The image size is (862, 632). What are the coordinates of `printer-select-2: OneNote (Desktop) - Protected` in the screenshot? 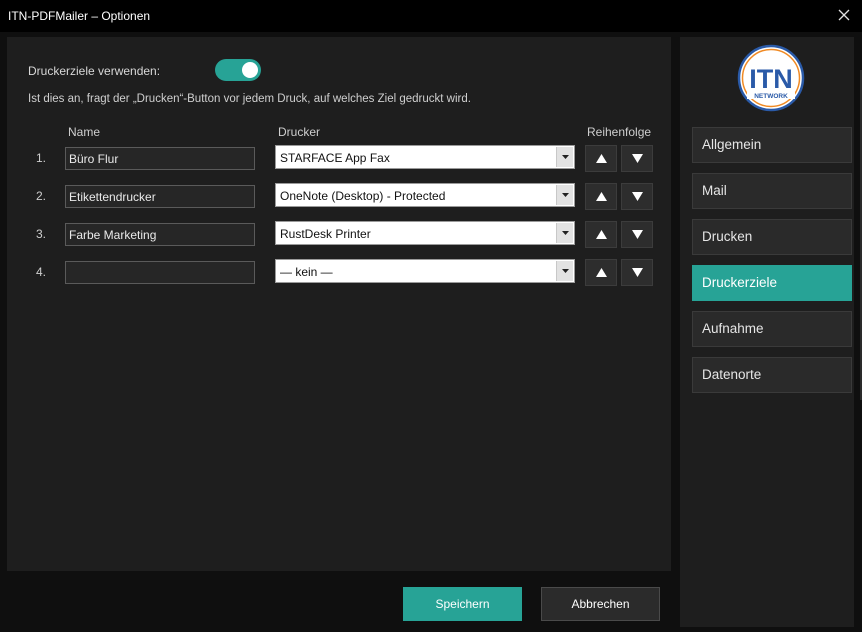 It's located at (425, 195).